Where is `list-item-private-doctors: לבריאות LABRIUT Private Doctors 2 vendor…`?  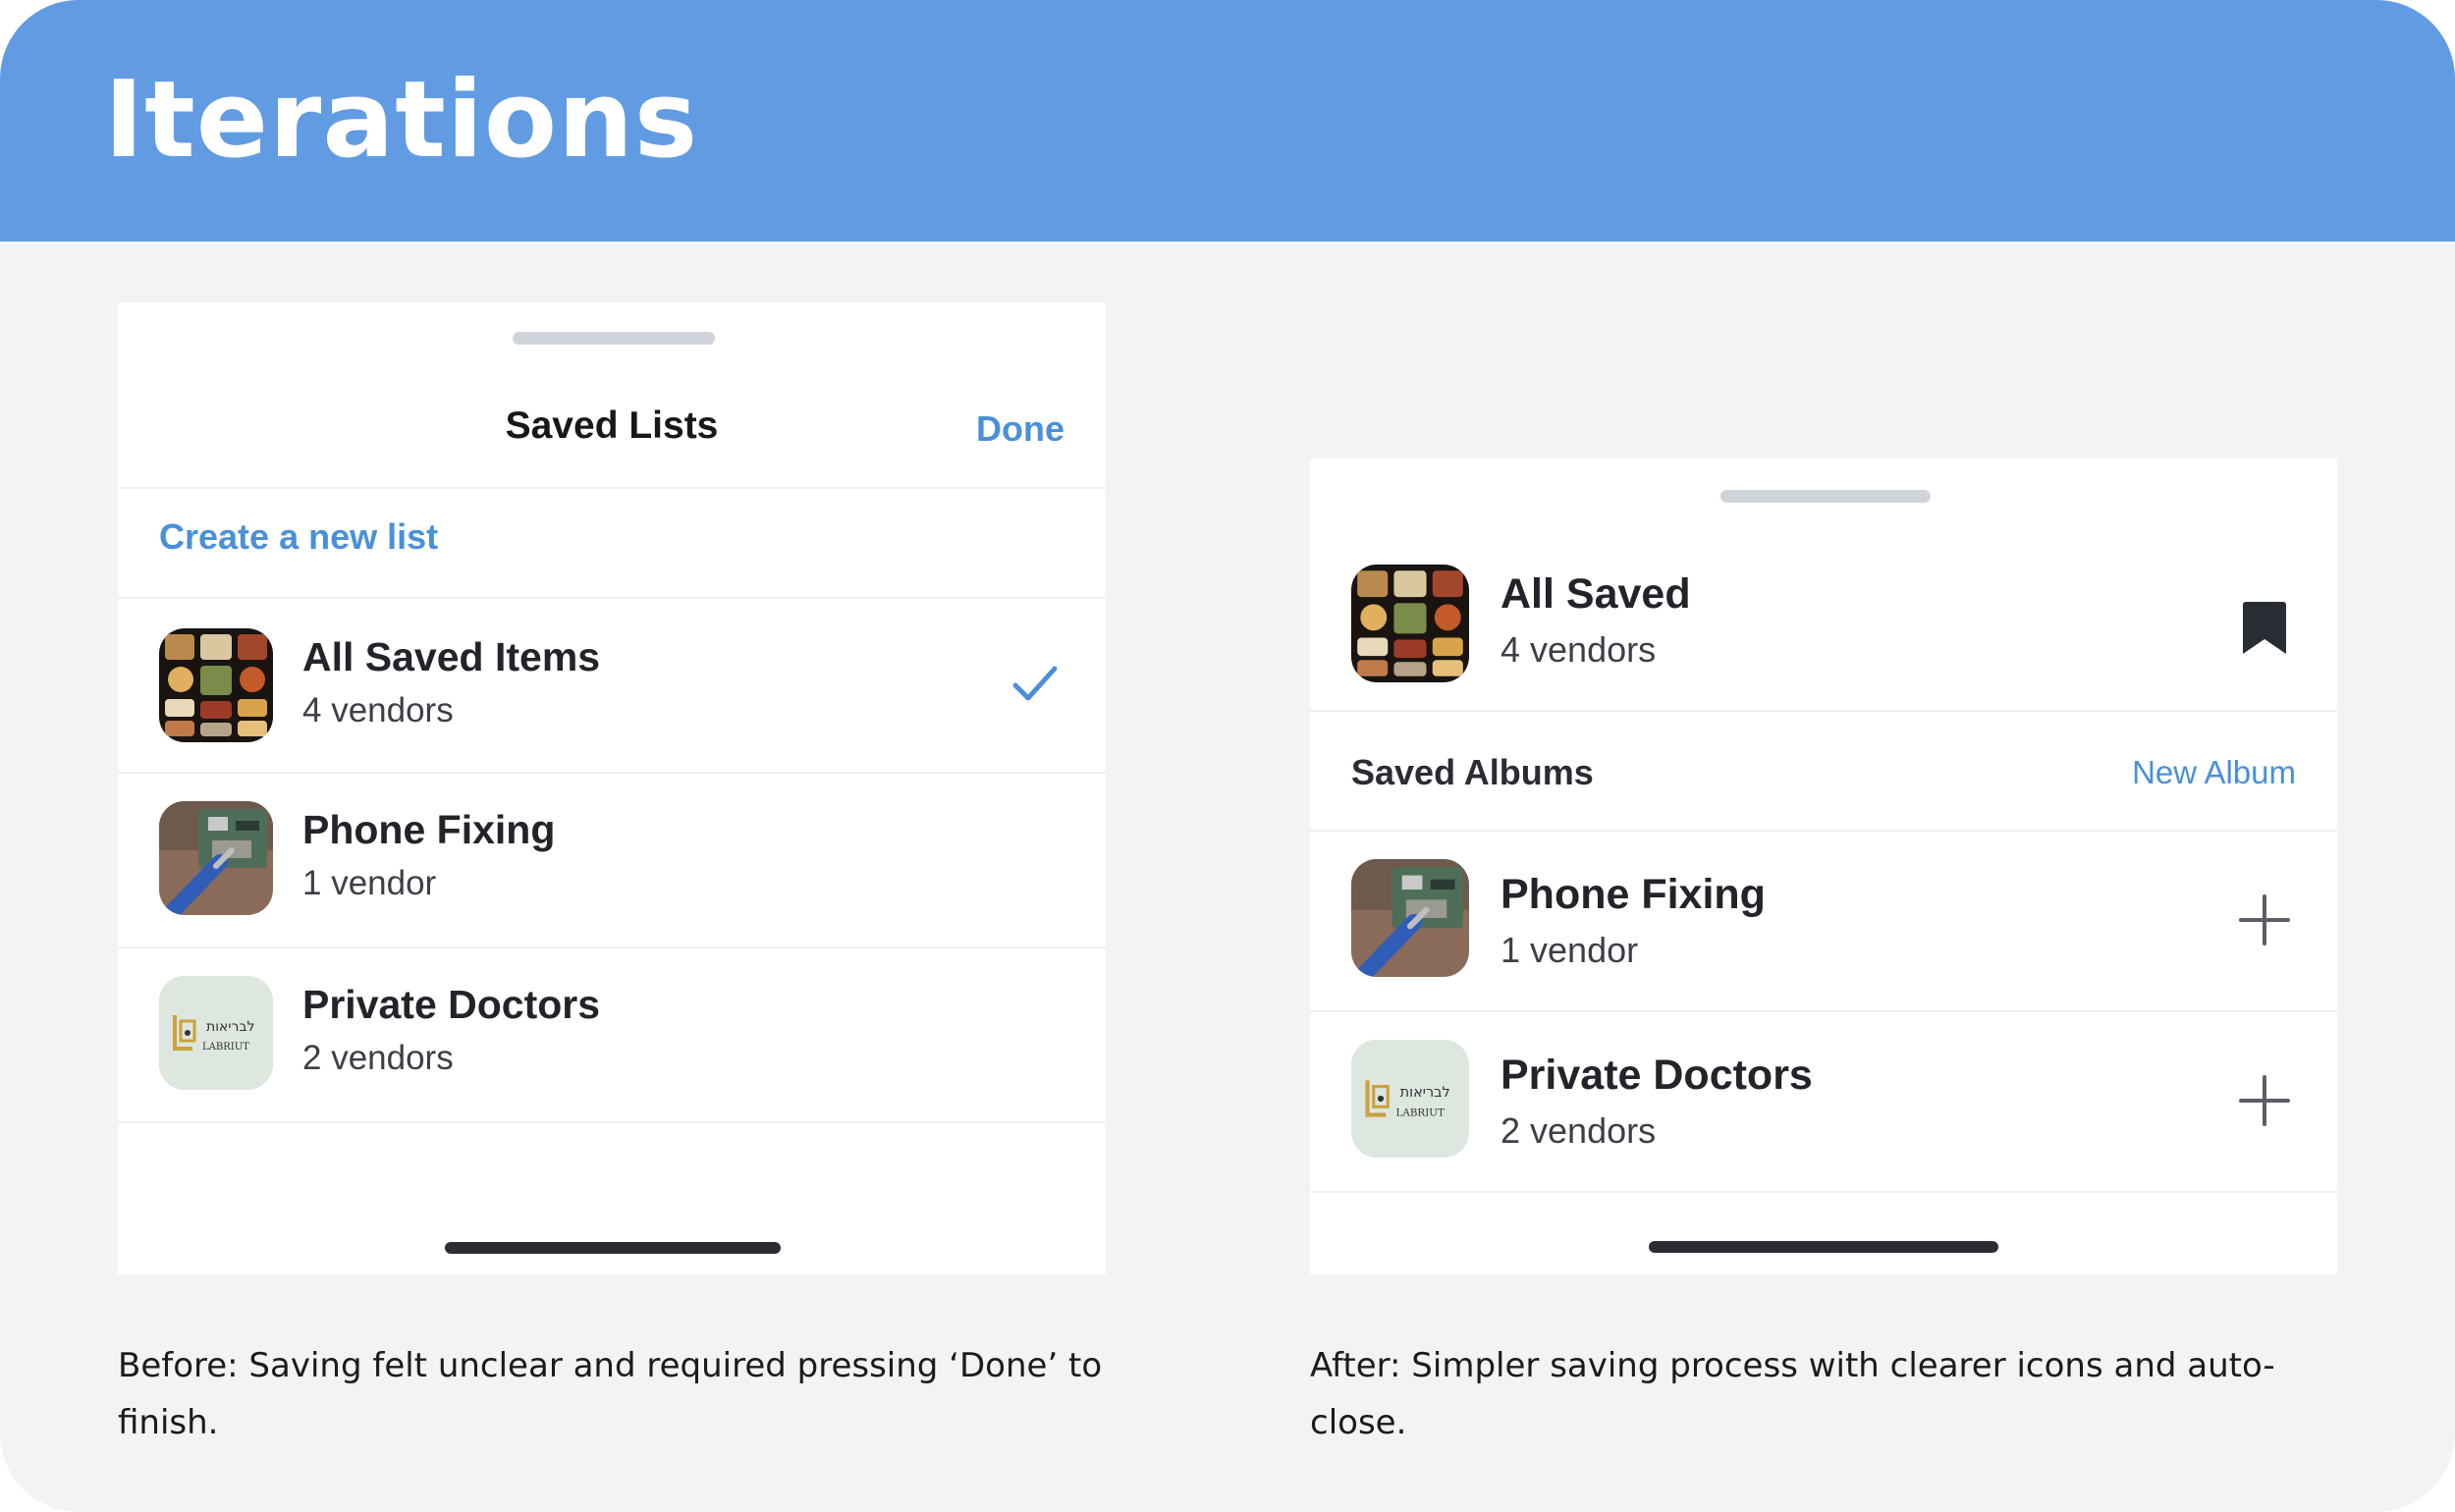
list-item-private-doctors: לבריאות LABRIUT Private Doctors 2 vendor… is located at coordinates (612, 1034).